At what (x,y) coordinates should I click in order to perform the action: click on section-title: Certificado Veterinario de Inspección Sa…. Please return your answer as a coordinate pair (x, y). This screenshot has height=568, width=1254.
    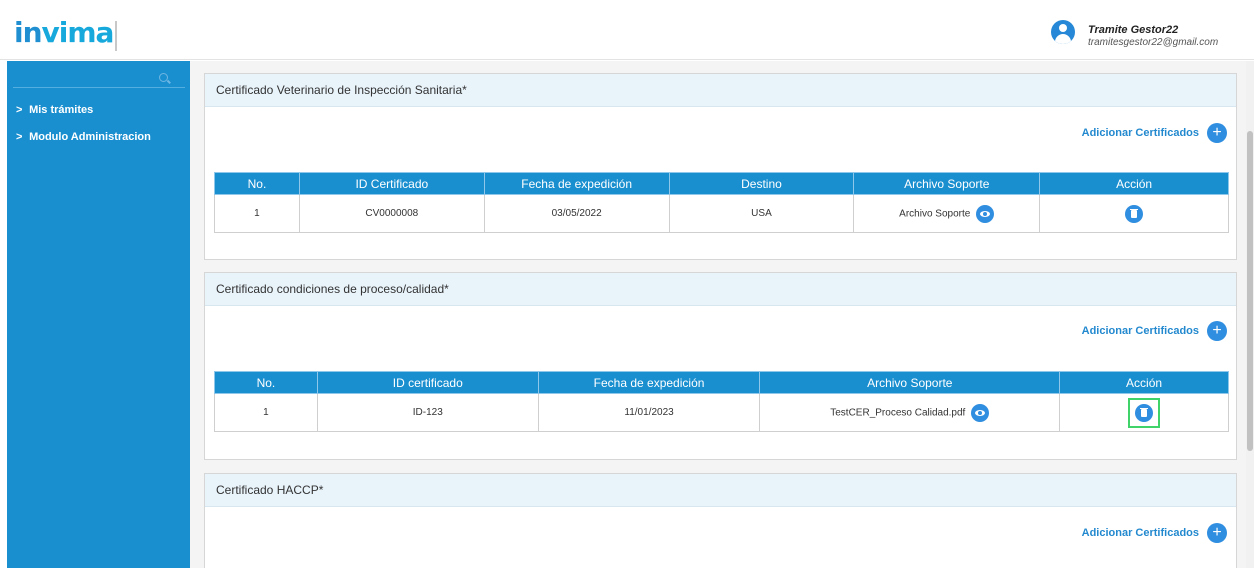
    Looking at the image, I should click on (720, 90).